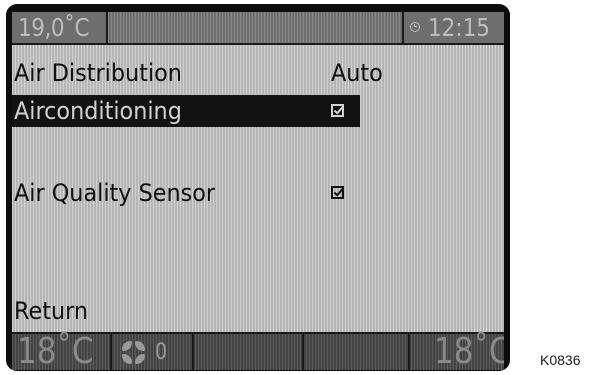 The image size is (605, 375). I want to click on clock-time: 12:15, so click(459, 27).